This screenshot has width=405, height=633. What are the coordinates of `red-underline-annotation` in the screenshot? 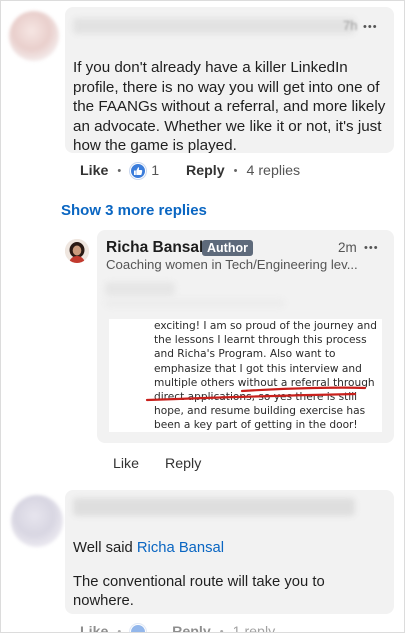 It's located at (256, 394).